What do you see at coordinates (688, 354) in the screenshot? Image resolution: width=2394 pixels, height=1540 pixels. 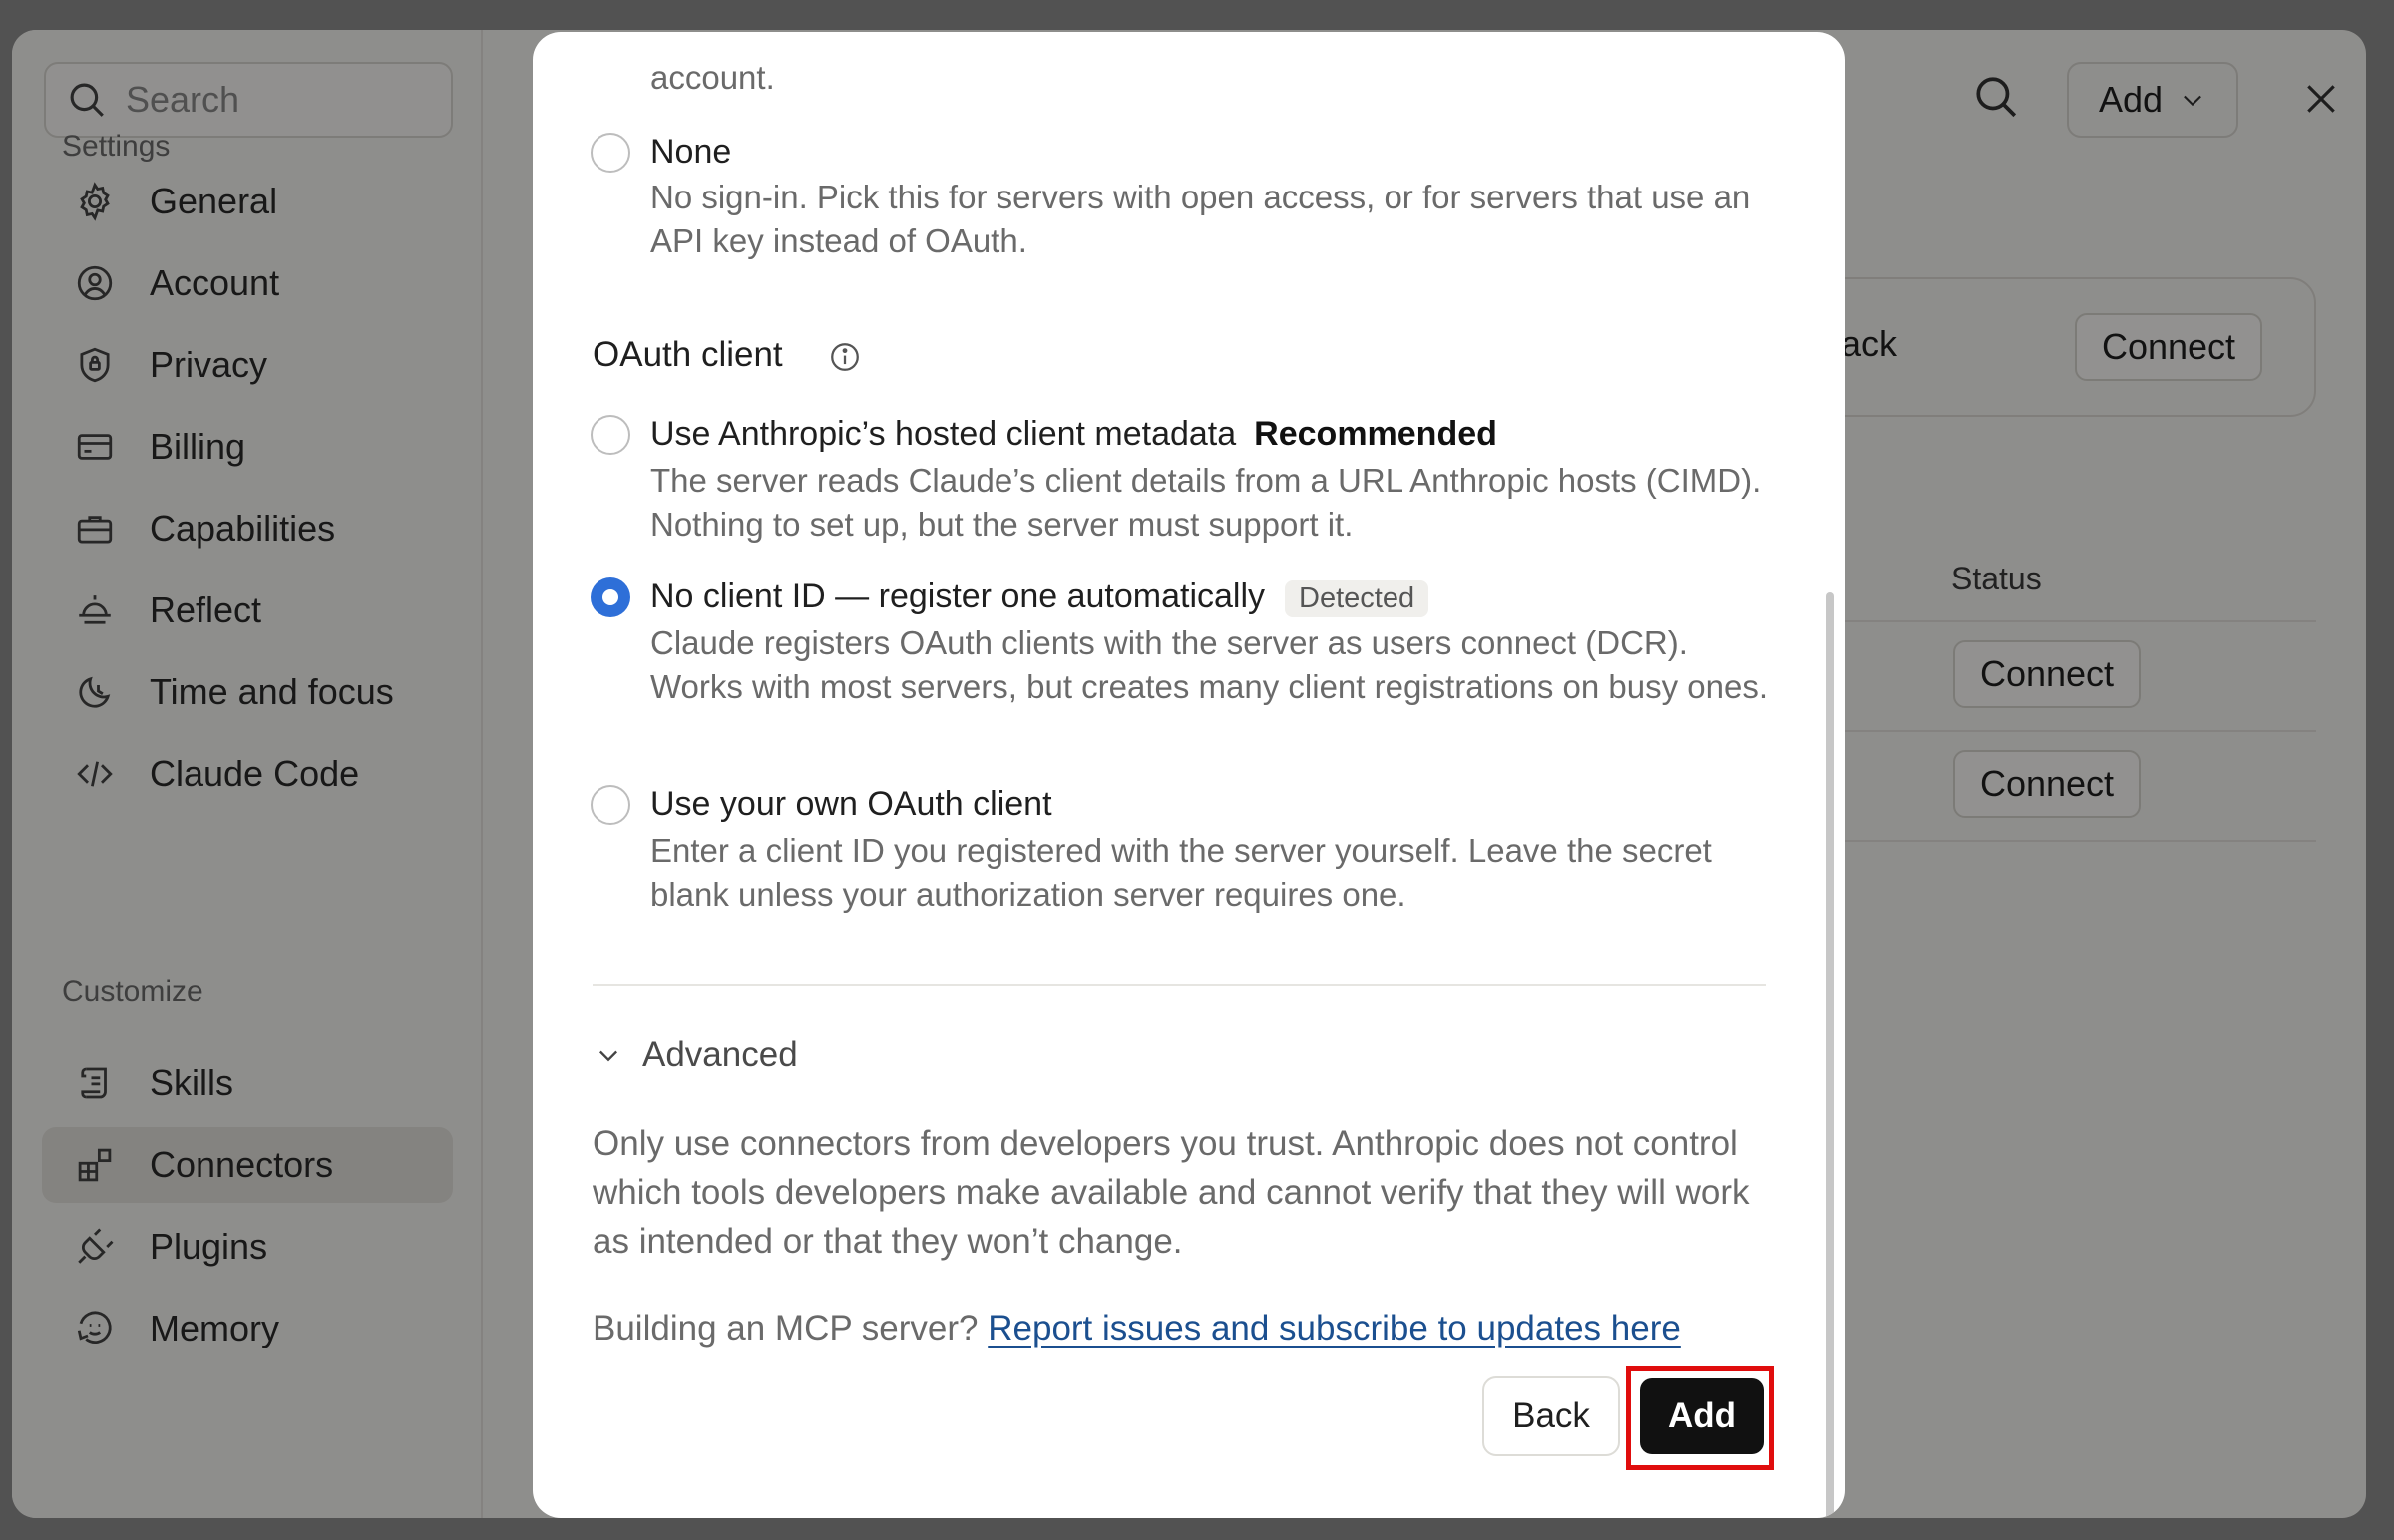 I see `oauth-client-section-title: OAuth client` at bounding box center [688, 354].